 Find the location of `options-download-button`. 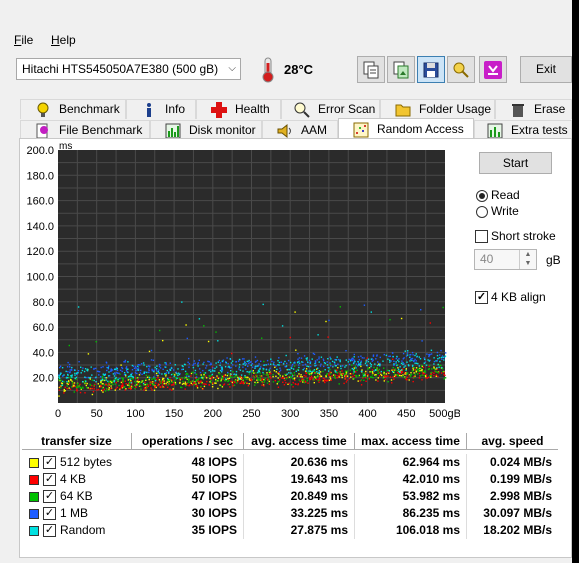

options-download-button is located at coordinates (493, 69).